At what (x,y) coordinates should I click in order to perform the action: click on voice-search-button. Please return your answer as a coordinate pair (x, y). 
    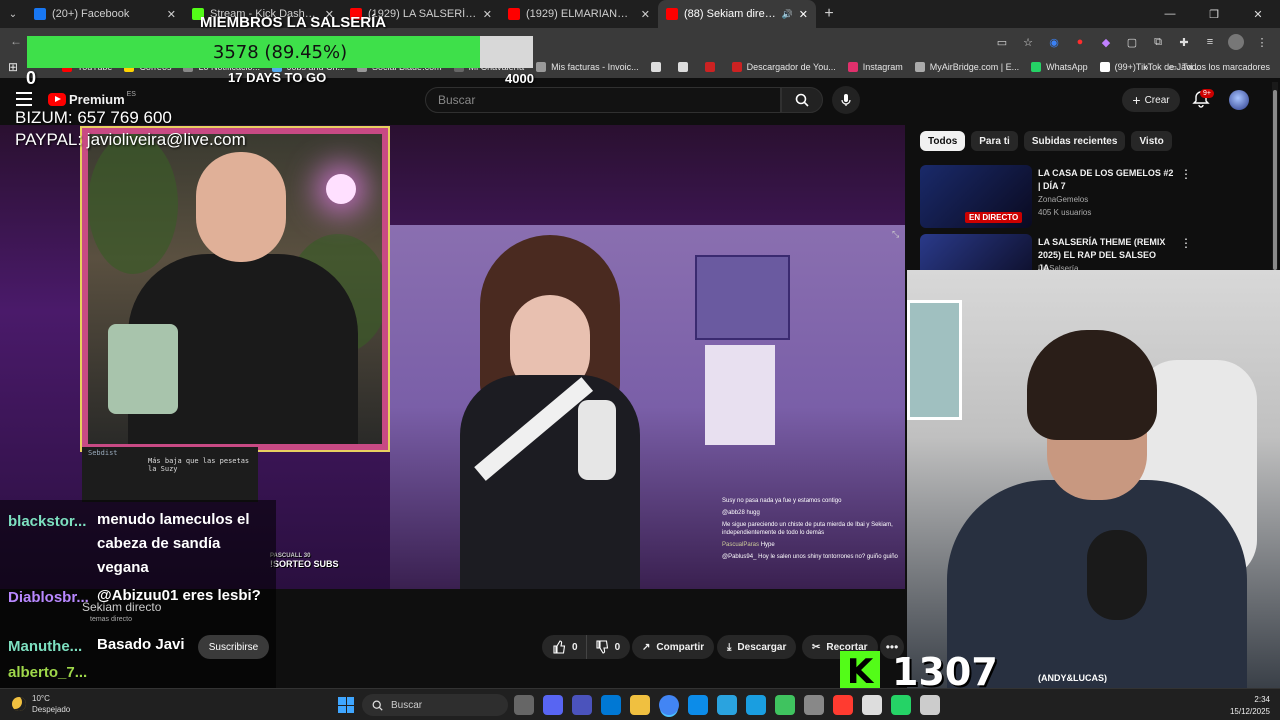
    Looking at the image, I should click on (846, 100).